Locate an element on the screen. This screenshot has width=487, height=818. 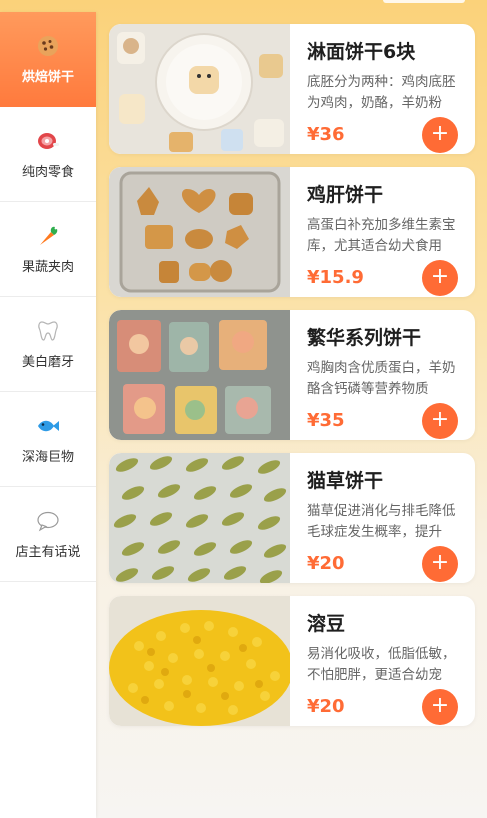
product-info: 繁华系列饼干 鸡胸肉含优质蛋白，羊奶酪含钙磷等营养物质 is located at coordinates (384, 363).